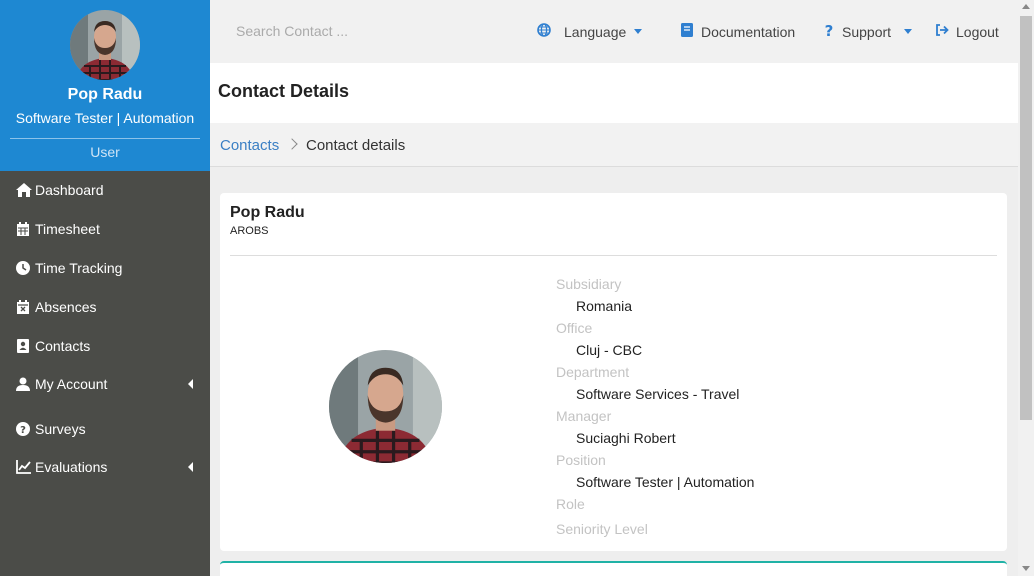 This screenshot has width=1034, height=576. Describe the element at coordinates (24, 190) in the screenshot. I see `home-icon` at that location.